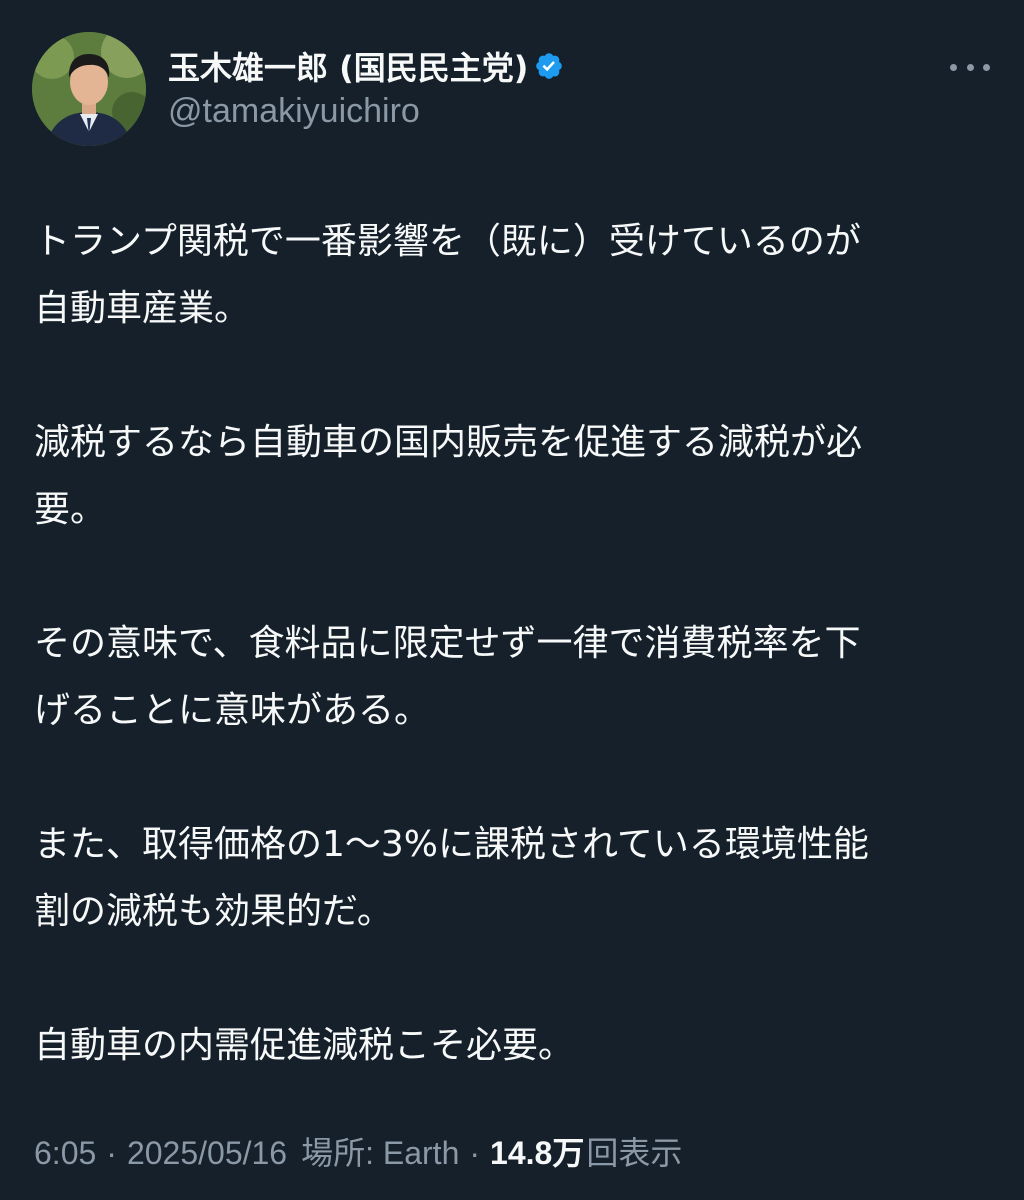  Describe the element at coordinates (447, 643) in the screenshot. I see `tweet-line: その意味で、食料品に限定せず一律で消費税率を下` at that location.